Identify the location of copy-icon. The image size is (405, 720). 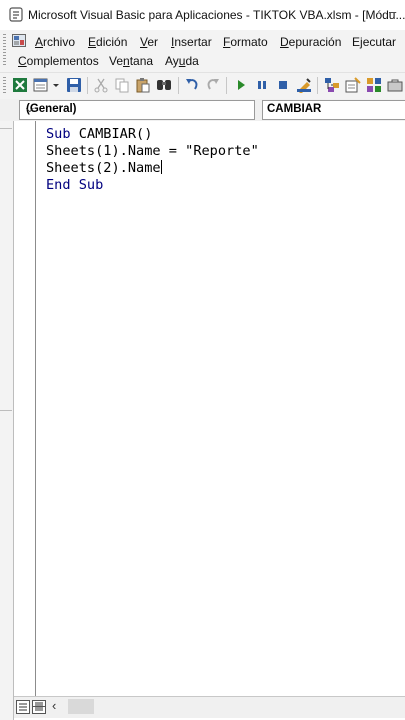
(122, 85).